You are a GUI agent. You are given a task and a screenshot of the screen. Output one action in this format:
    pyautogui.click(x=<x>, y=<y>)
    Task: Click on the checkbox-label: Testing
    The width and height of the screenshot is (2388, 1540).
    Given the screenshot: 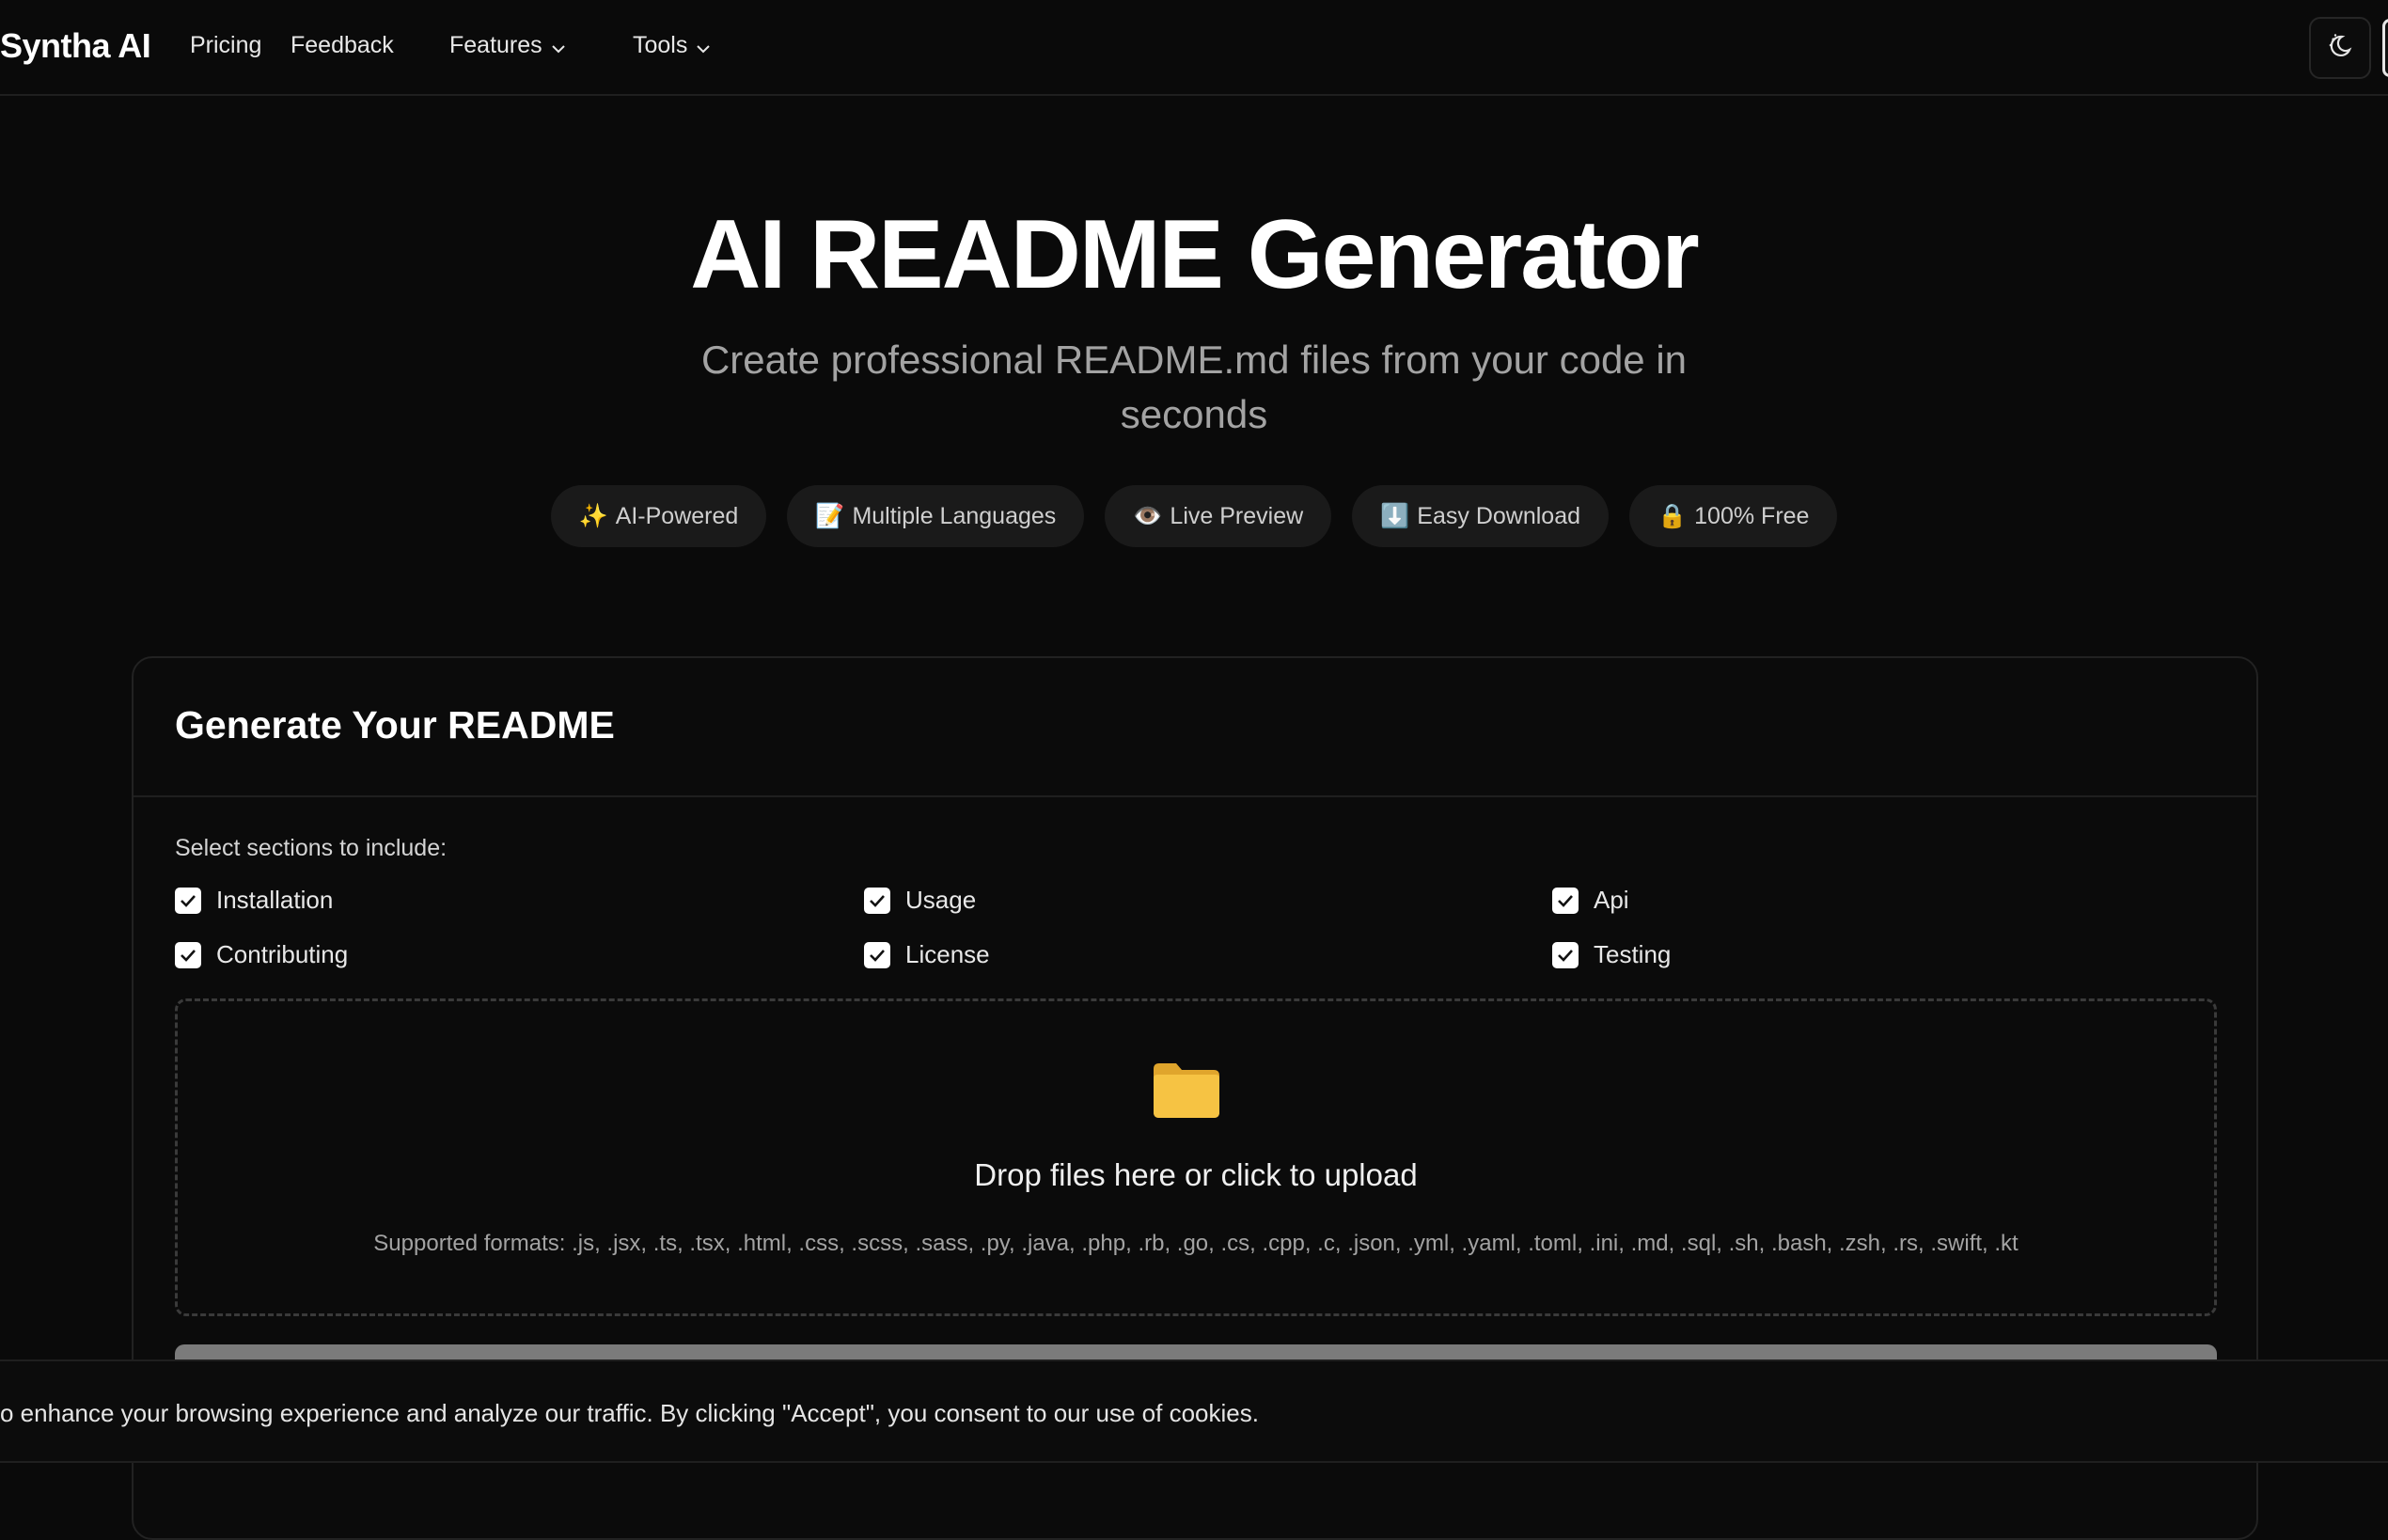 What is the action you would take?
    pyautogui.click(x=1633, y=954)
    